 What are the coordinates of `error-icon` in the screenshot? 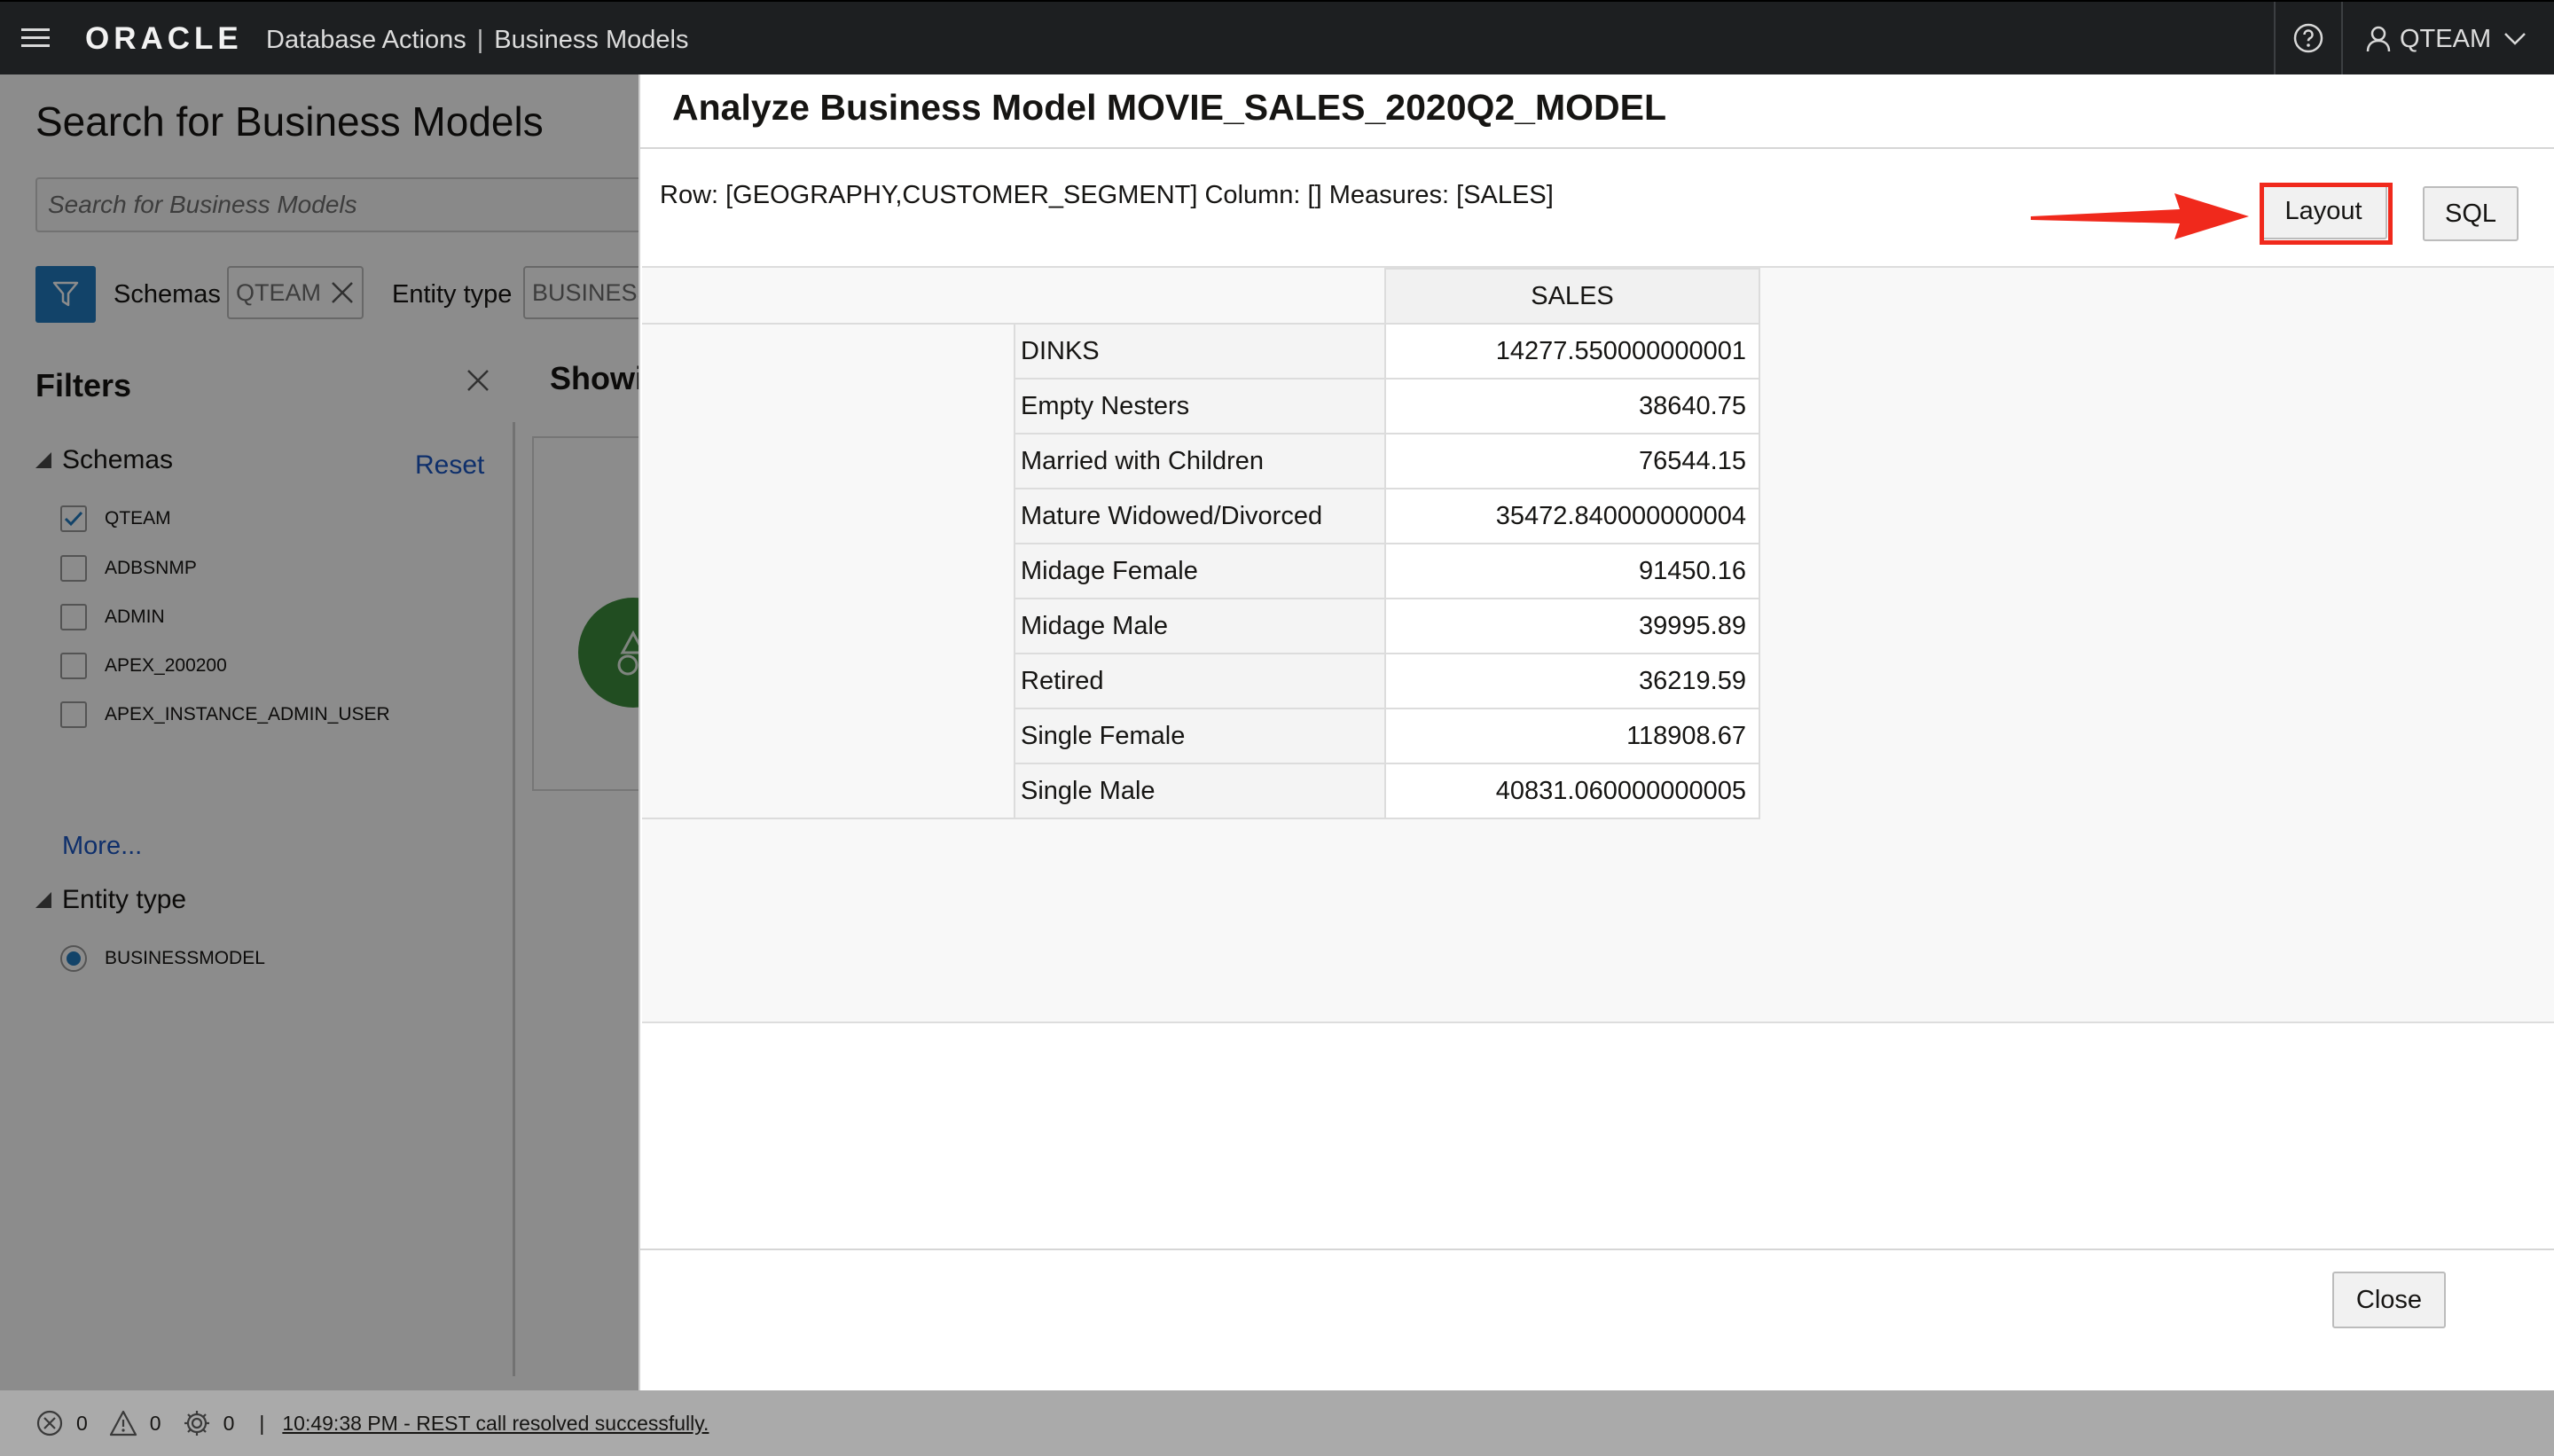 It's located at (49, 1423).